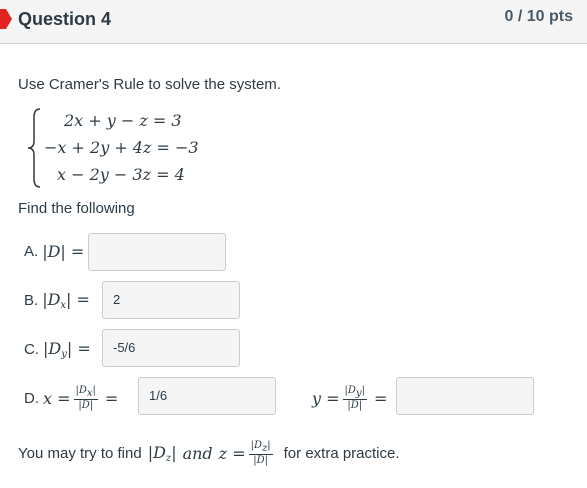 This screenshot has width=587, height=488. Describe the element at coordinates (207, 396) in the screenshot. I see `x-input: 1/6` at that location.